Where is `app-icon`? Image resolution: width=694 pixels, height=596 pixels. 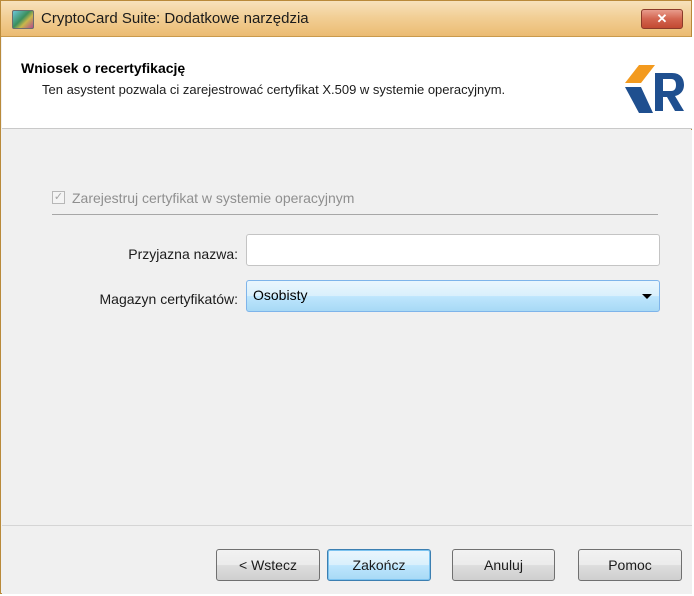
app-icon is located at coordinates (23, 19).